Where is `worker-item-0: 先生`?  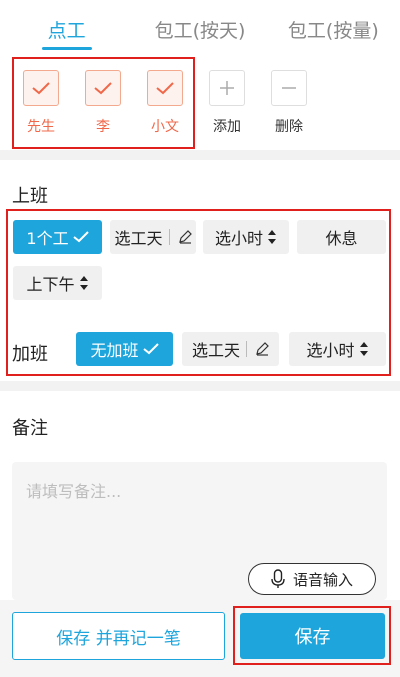
worker-item-0: 先生 is located at coordinates (41, 103).